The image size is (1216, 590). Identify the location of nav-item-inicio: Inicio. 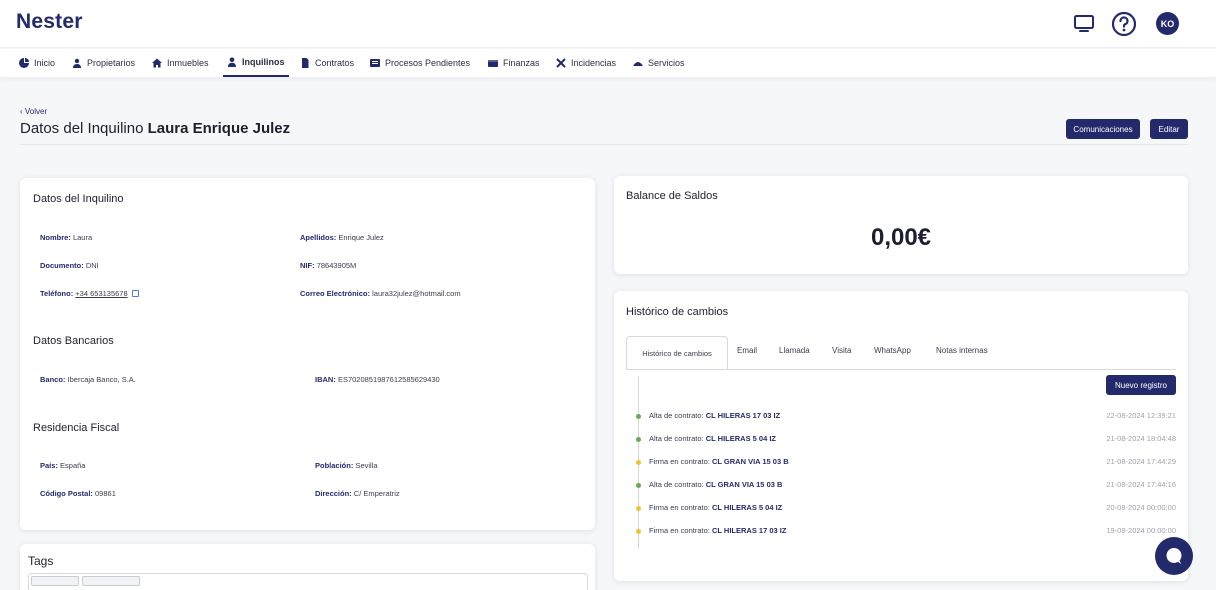
(37, 63).